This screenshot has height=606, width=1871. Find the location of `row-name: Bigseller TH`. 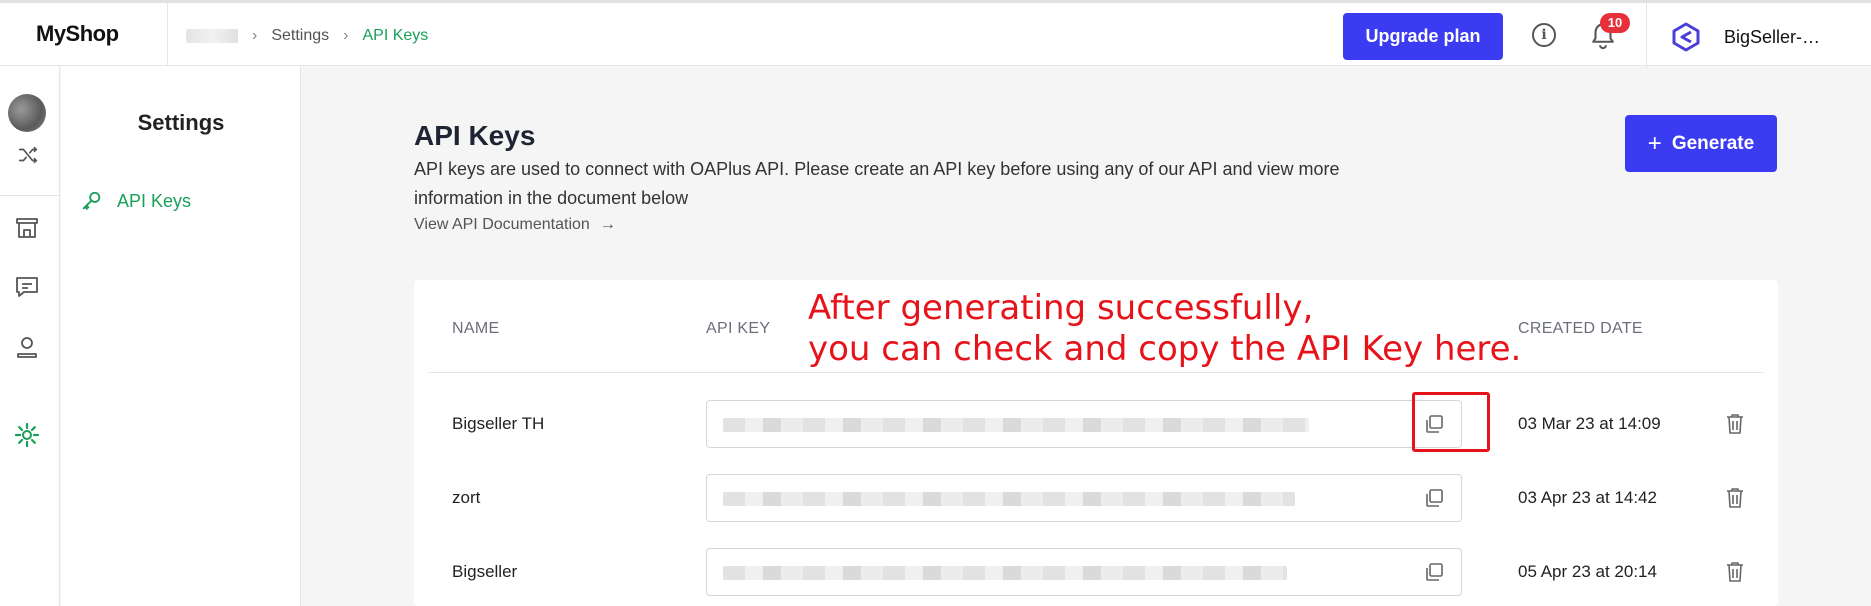

row-name: Bigseller TH is located at coordinates (498, 423).